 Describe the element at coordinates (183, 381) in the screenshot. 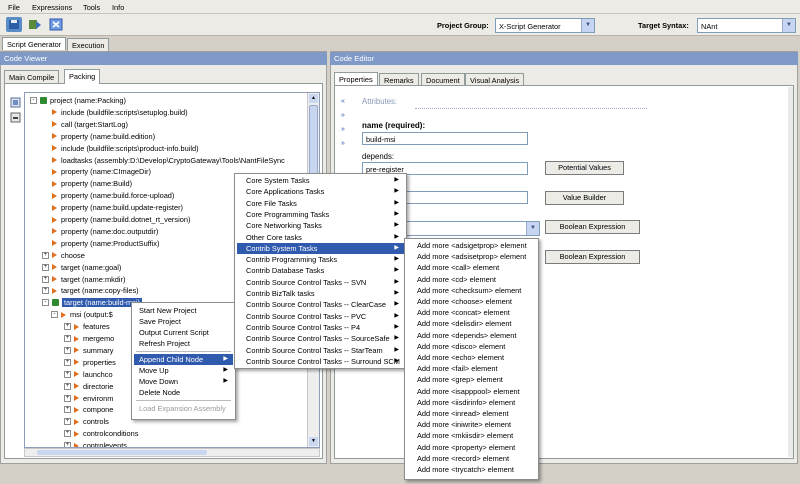

I see `menu-item-move-down: Move Down ▶` at that location.